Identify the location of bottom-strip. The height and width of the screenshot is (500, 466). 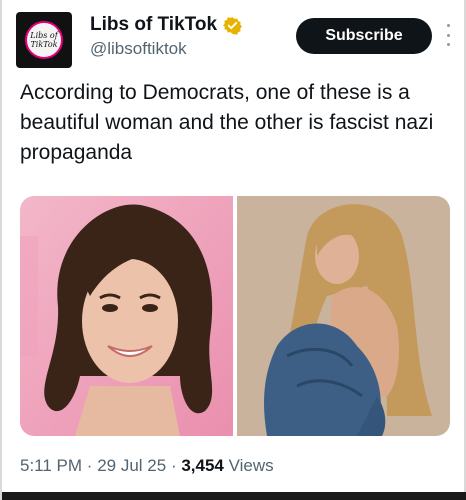
(234, 496).